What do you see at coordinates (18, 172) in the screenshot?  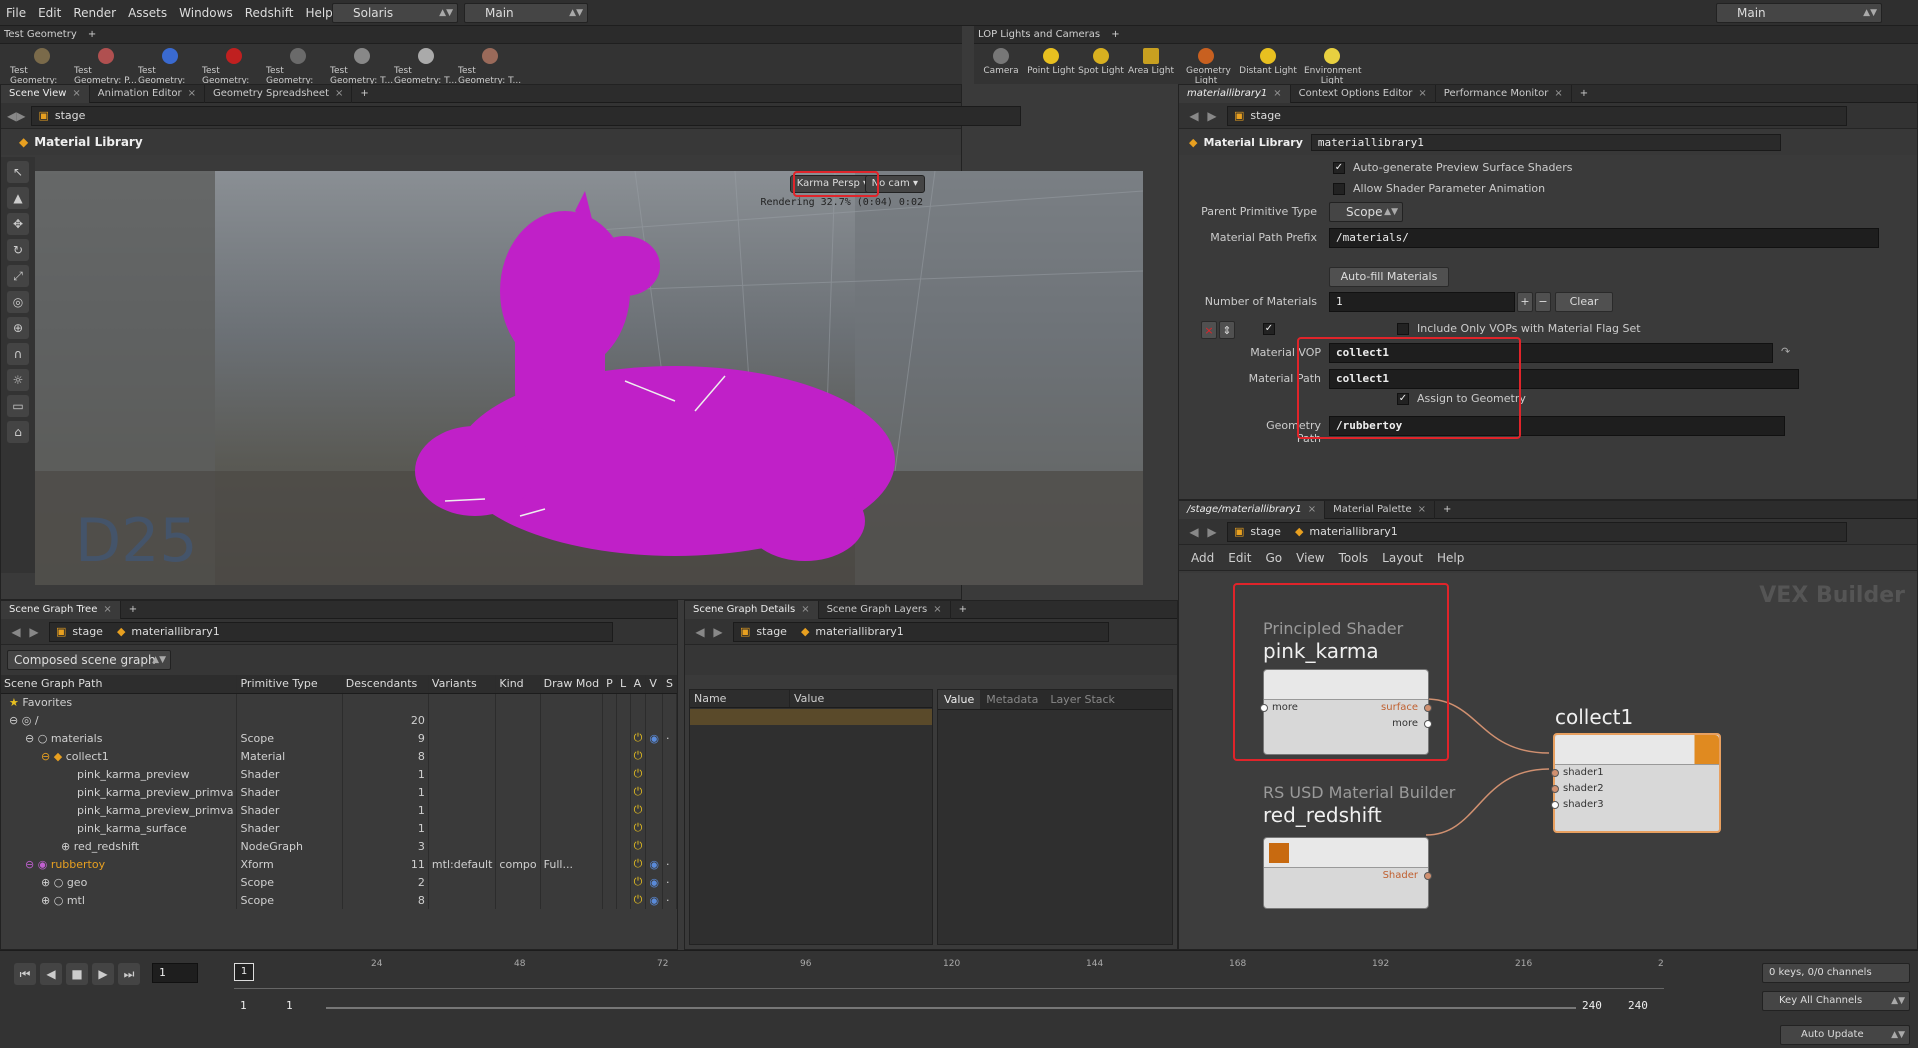 I see `select-icon: ↖` at bounding box center [18, 172].